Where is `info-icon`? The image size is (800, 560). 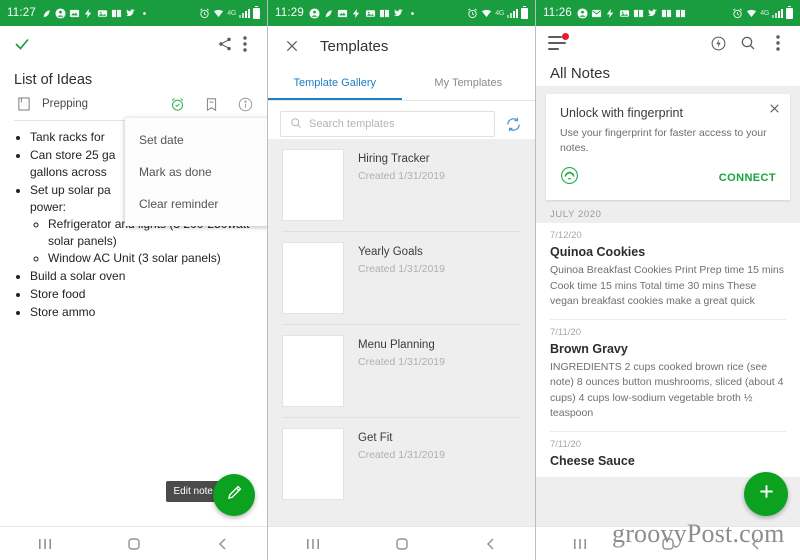 info-icon is located at coordinates (245, 104).